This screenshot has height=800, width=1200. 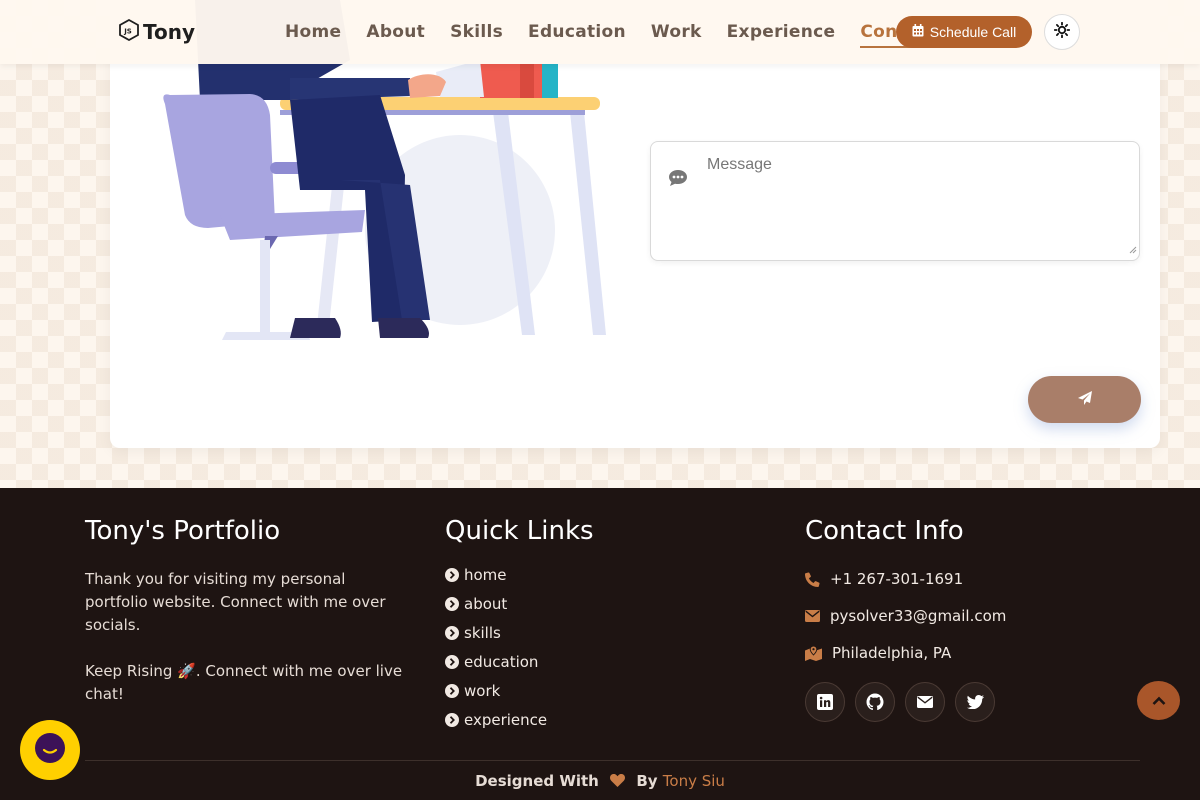 I want to click on live-chat-button, so click(x=50, y=750).